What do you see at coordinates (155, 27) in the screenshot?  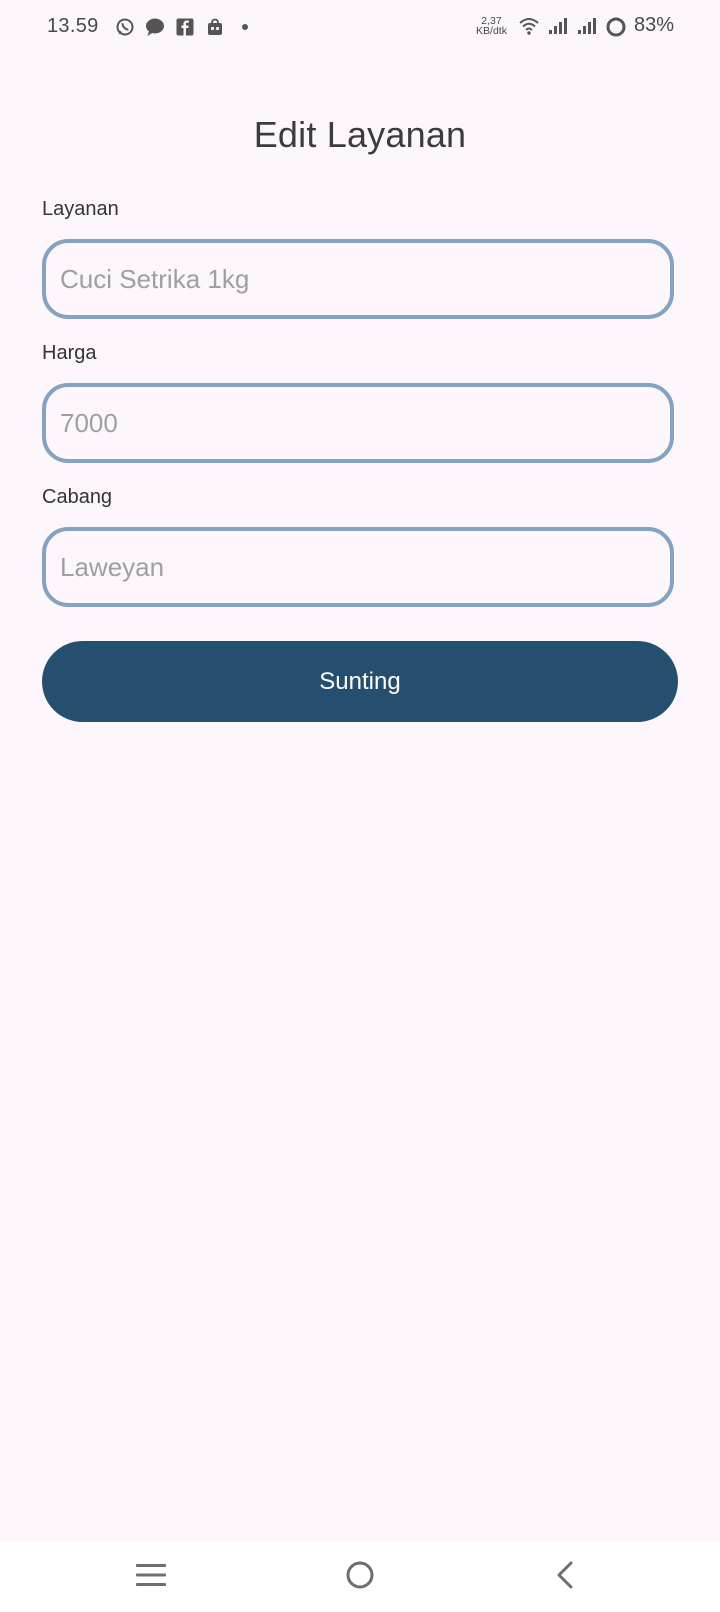 I see `message-icon` at bounding box center [155, 27].